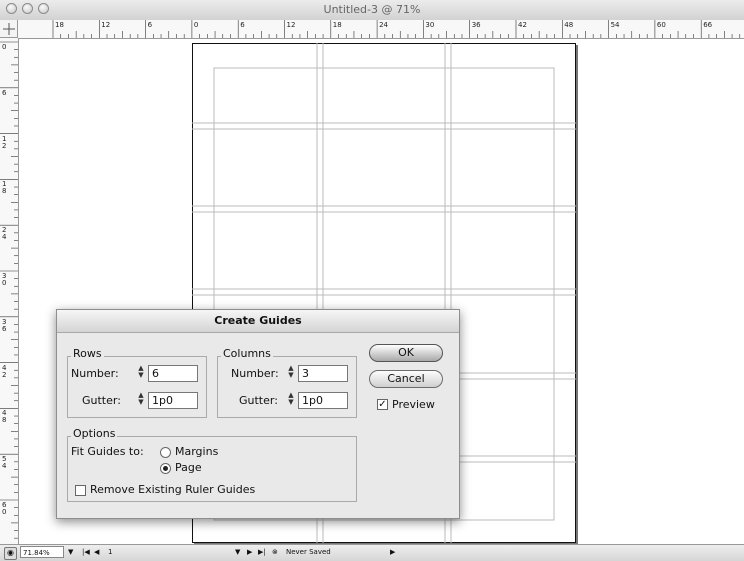 The image size is (744, 561). Describe the element at coordinates (381, 29) in the screenshot. I see `horizontal-ruler: 18126061218243036424854606672` at that location.